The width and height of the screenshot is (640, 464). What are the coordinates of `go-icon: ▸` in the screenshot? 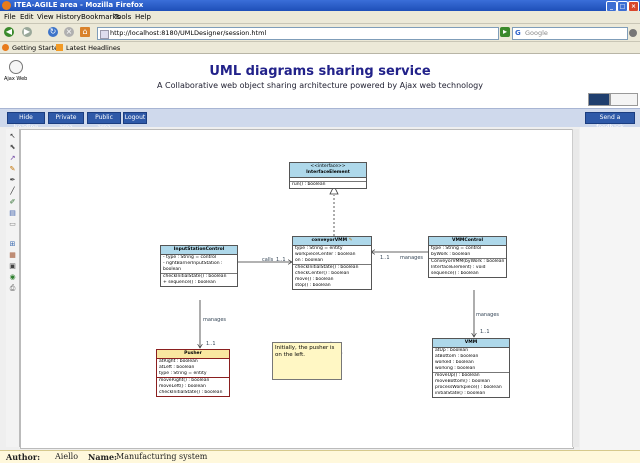 It's located at (505, 32).